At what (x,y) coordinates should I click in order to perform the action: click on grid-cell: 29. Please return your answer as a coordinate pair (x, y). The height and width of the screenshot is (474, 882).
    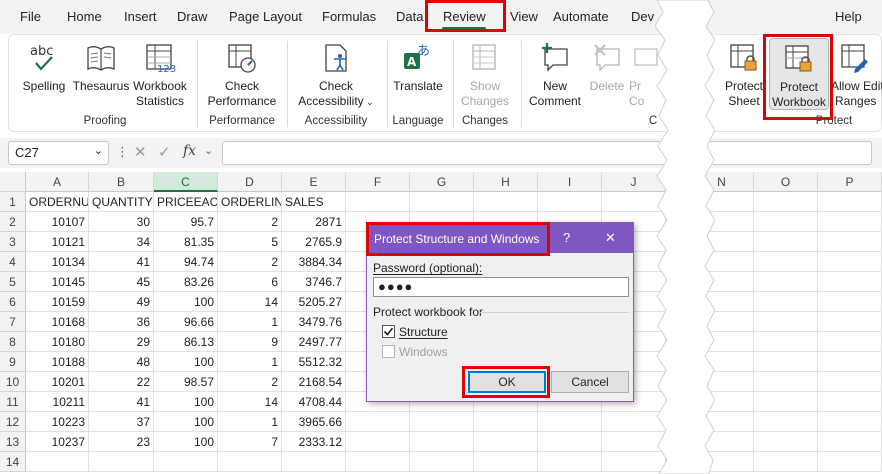
    Looking at the image, I should click on (121, 342).